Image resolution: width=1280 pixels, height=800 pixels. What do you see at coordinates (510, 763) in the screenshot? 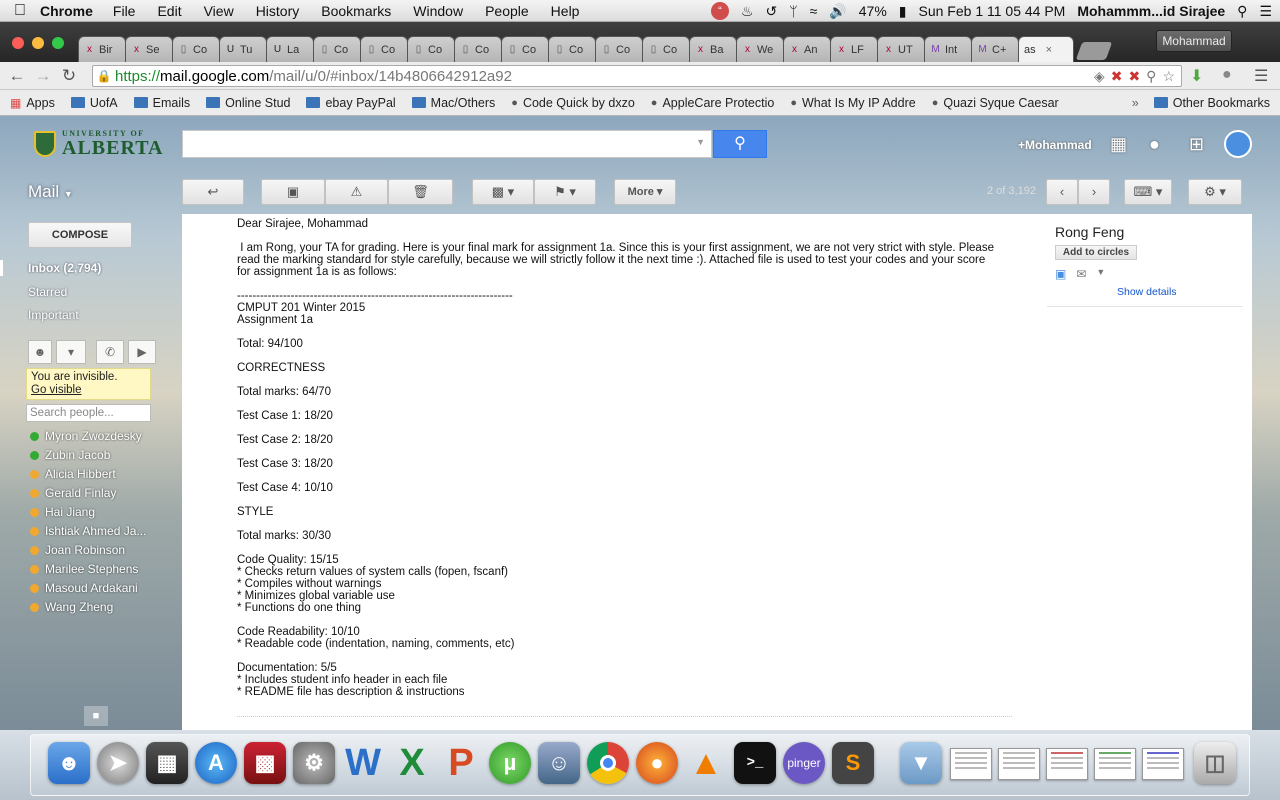
I see `utorrent-icon: µ` at bounding box center [510, 763].